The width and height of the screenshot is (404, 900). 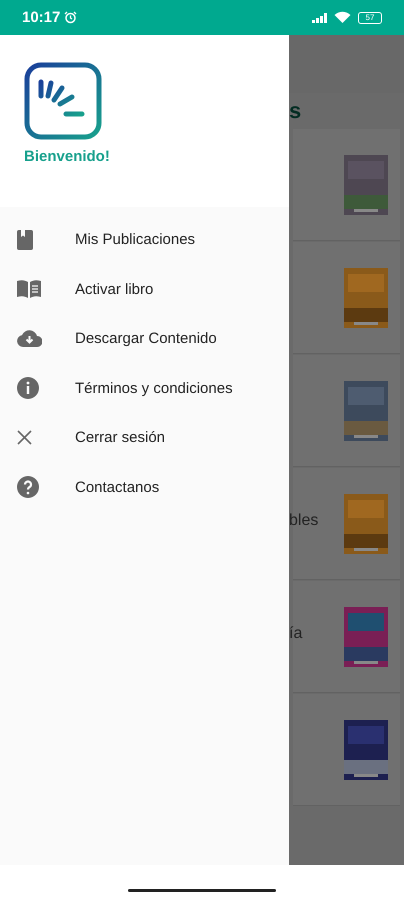 I want to click on welcome-text: Bienvenido!, so click(x=67, y=156).